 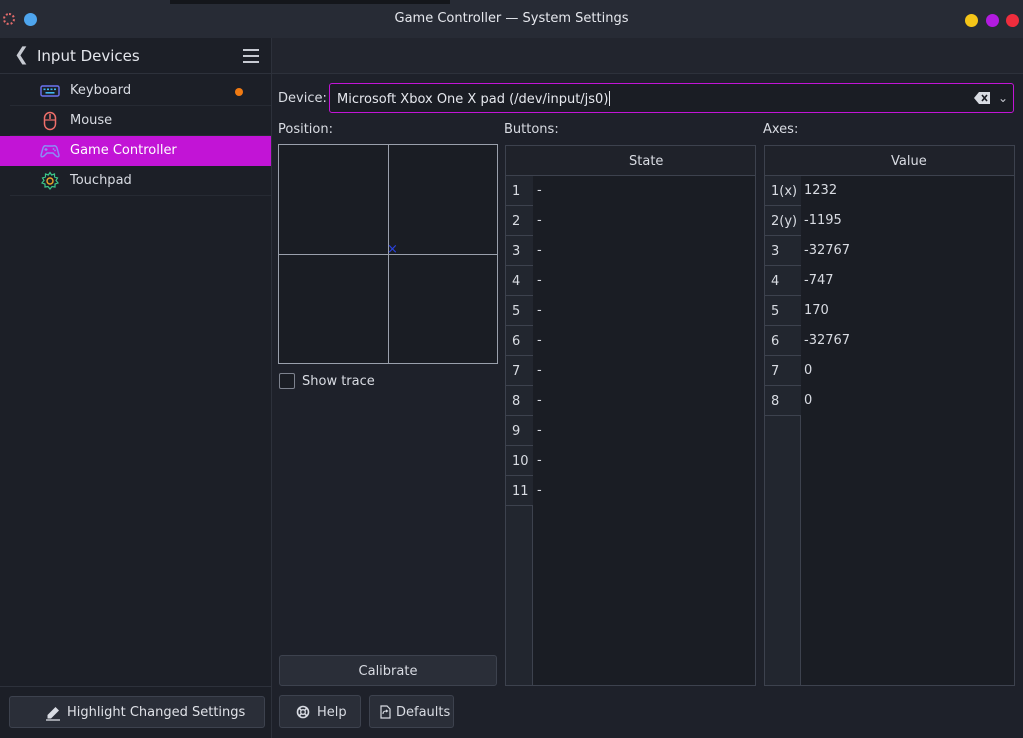 I want to click on position-marker-icon: ×, so click(x=392, y=249).